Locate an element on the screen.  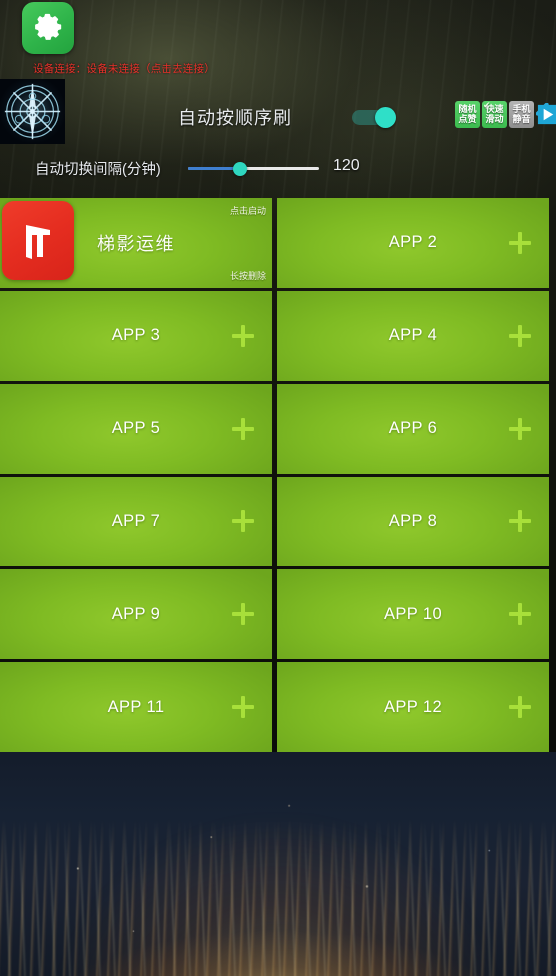
play-button is located at coordinates (546, 114).